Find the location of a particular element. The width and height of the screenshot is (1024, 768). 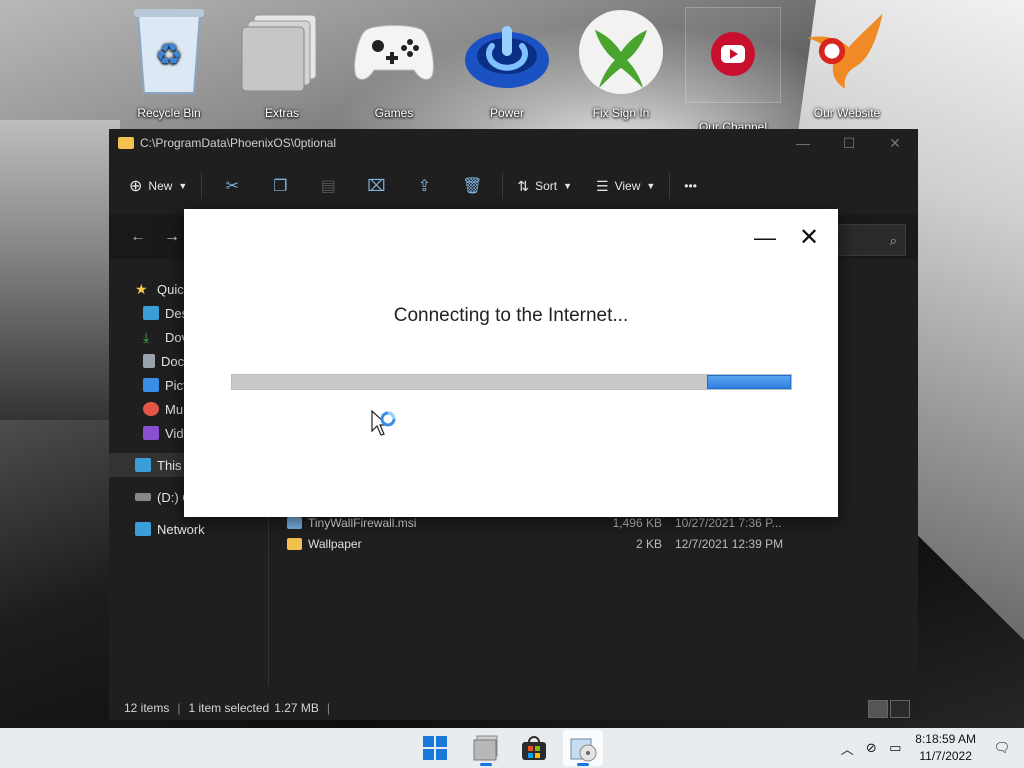

wallpaper-left-panel is located at coordinates (60, 270).